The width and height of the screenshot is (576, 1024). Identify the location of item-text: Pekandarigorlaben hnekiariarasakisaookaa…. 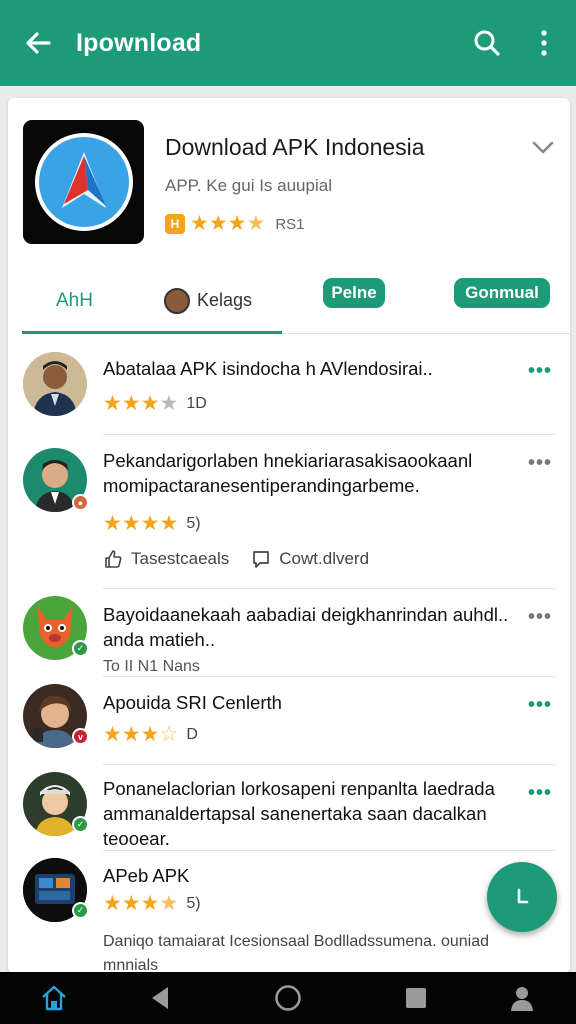
(288, 473).